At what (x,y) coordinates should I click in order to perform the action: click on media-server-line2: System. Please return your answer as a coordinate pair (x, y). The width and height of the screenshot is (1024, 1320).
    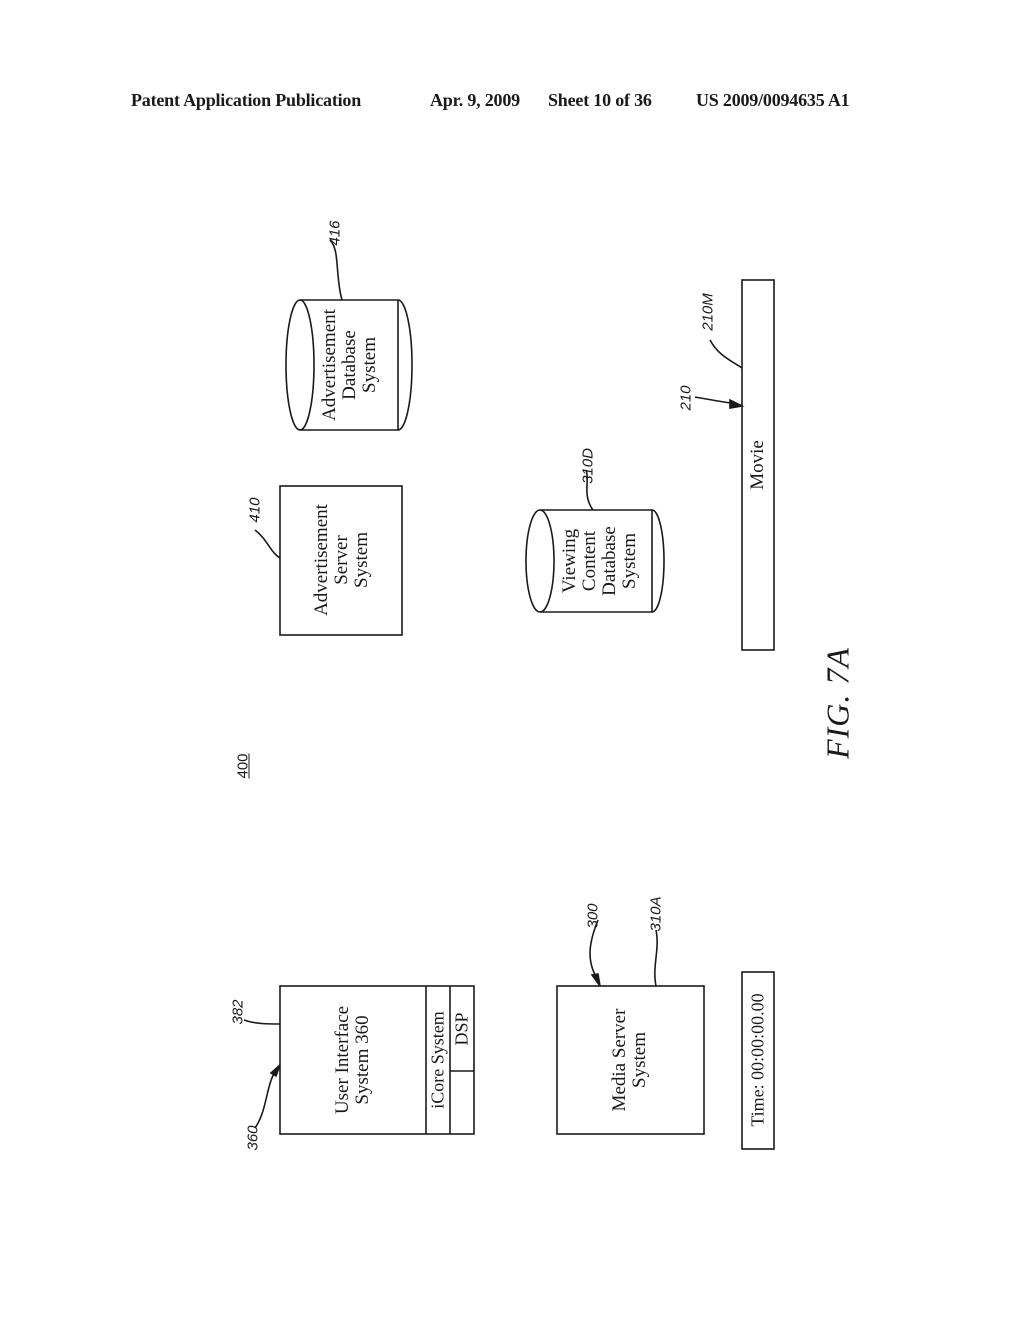
    Looking at the image, I should click on (639, 1060).